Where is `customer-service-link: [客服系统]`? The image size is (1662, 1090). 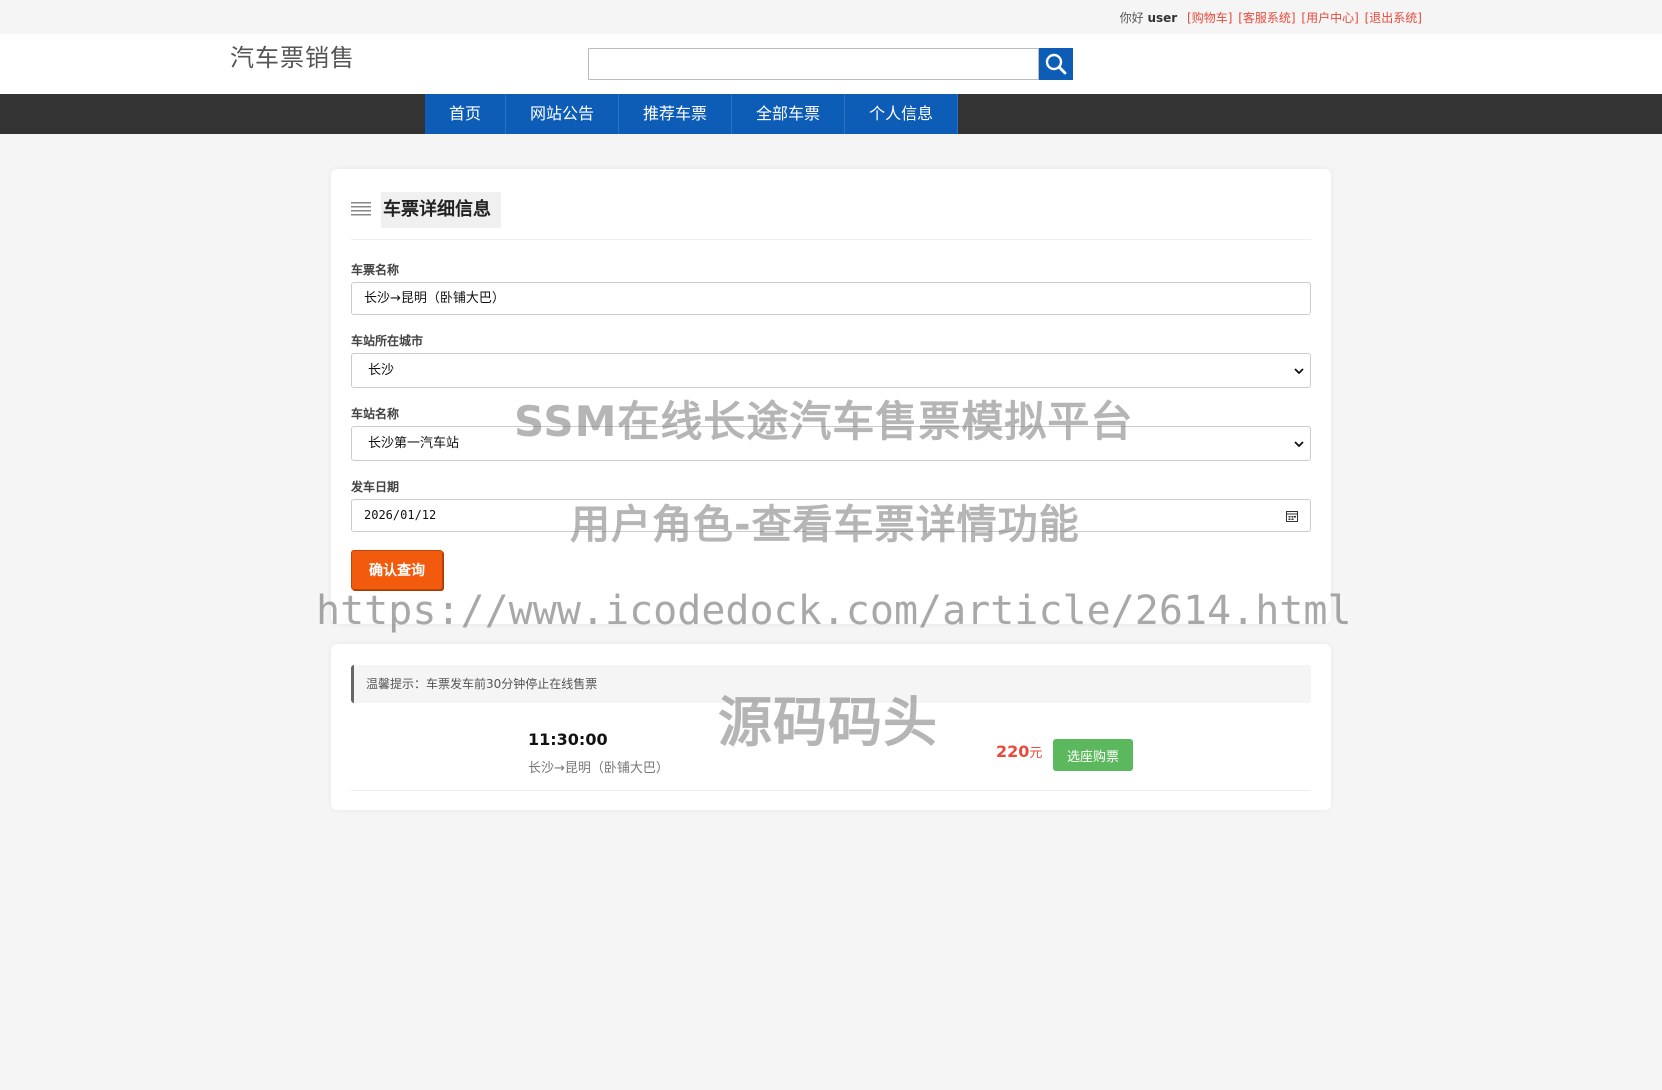 customer-service-link: [客服系统] is located at coordinates (1266, 18).